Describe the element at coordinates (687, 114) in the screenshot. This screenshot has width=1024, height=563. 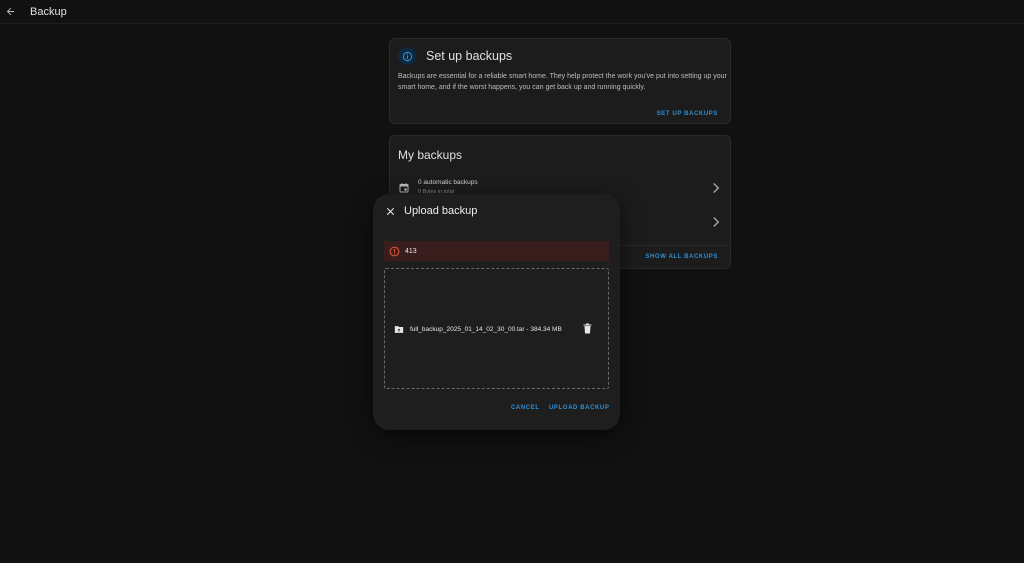
I see `set-up-backups-button: SET UP BACKUPS` at that location.